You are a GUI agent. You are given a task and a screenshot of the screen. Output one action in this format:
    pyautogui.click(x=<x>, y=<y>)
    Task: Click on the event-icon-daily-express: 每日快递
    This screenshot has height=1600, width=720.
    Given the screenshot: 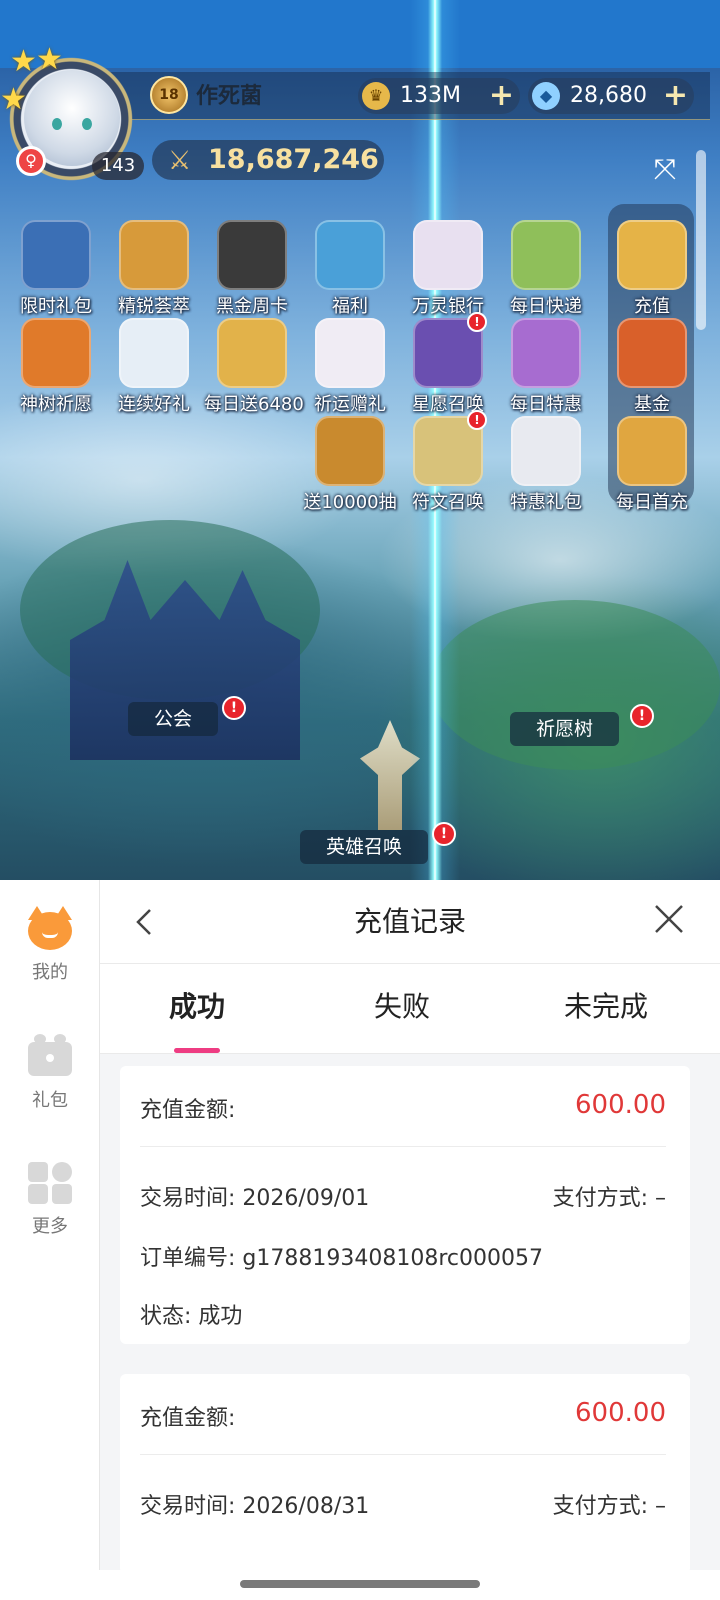 What is the action you would take?
    pyautogui.click(x=546, y=269)
    